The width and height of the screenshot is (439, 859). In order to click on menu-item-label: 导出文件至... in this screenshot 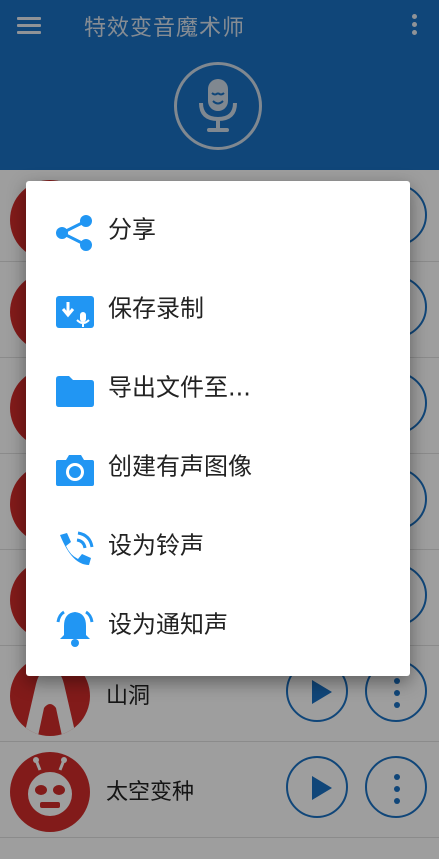, I will do `click(179, 387)`.